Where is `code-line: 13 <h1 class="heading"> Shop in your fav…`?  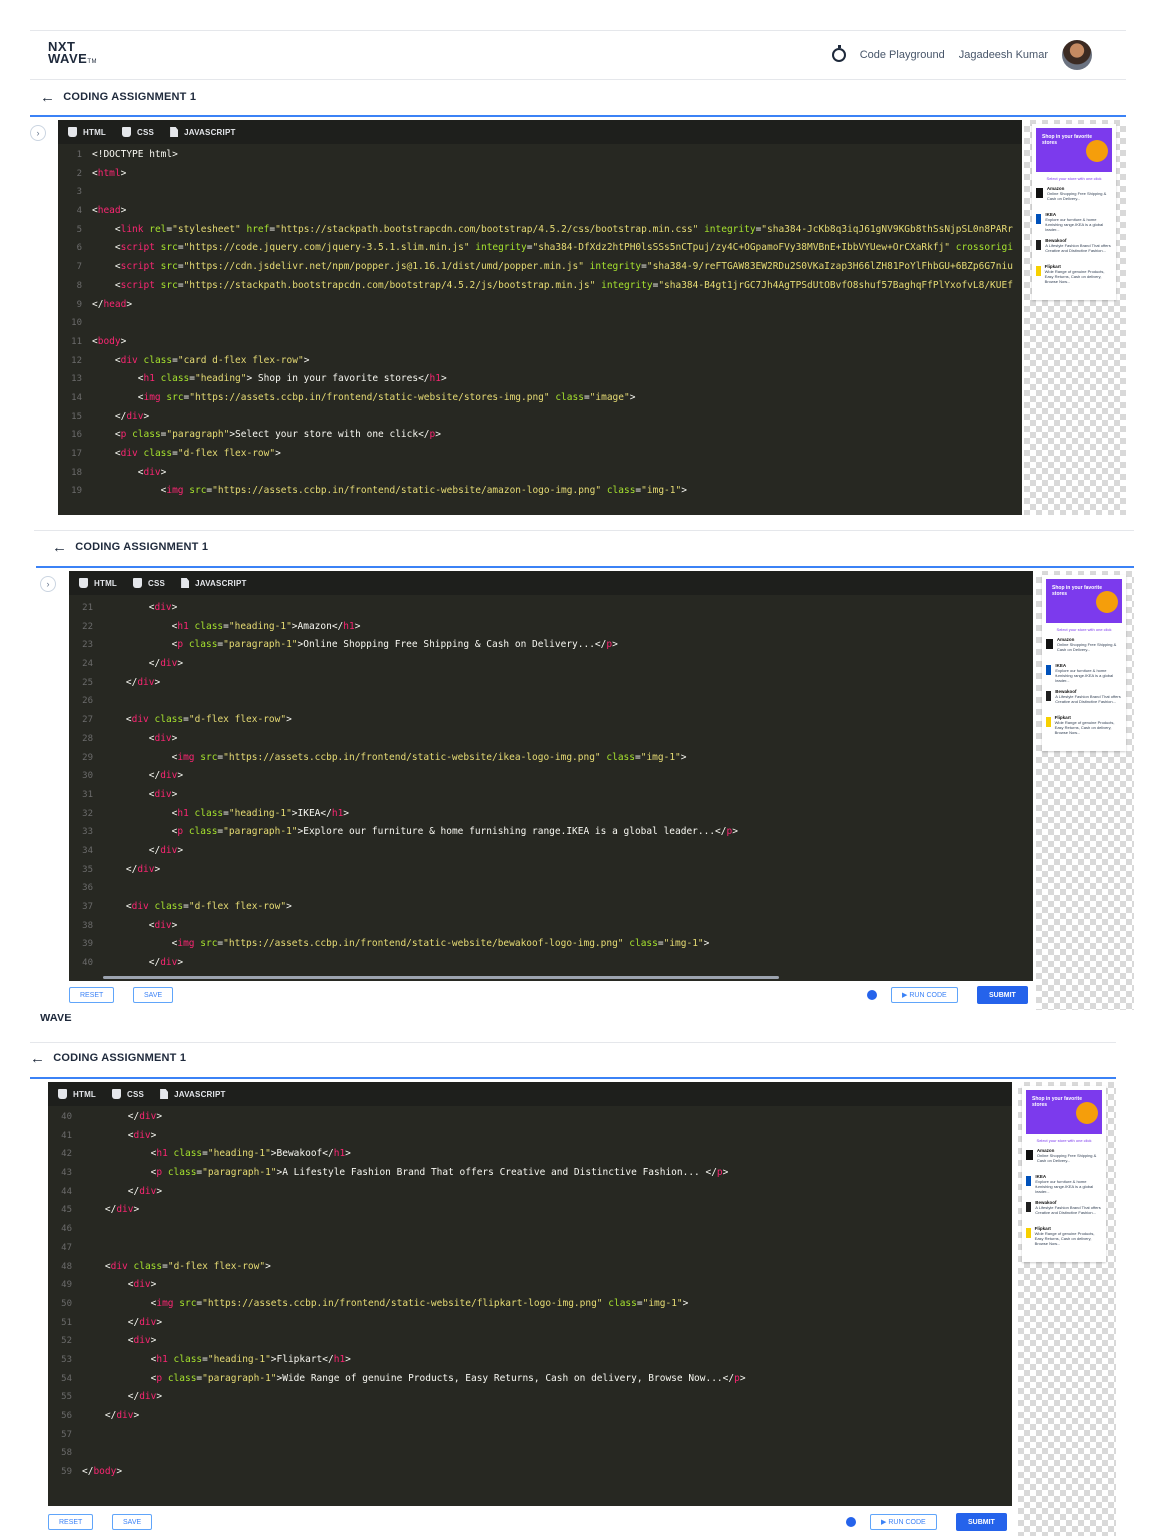 code-line: 13 <h1 class="heading"> Shop in your fav… is located at coordinates (540, 379).